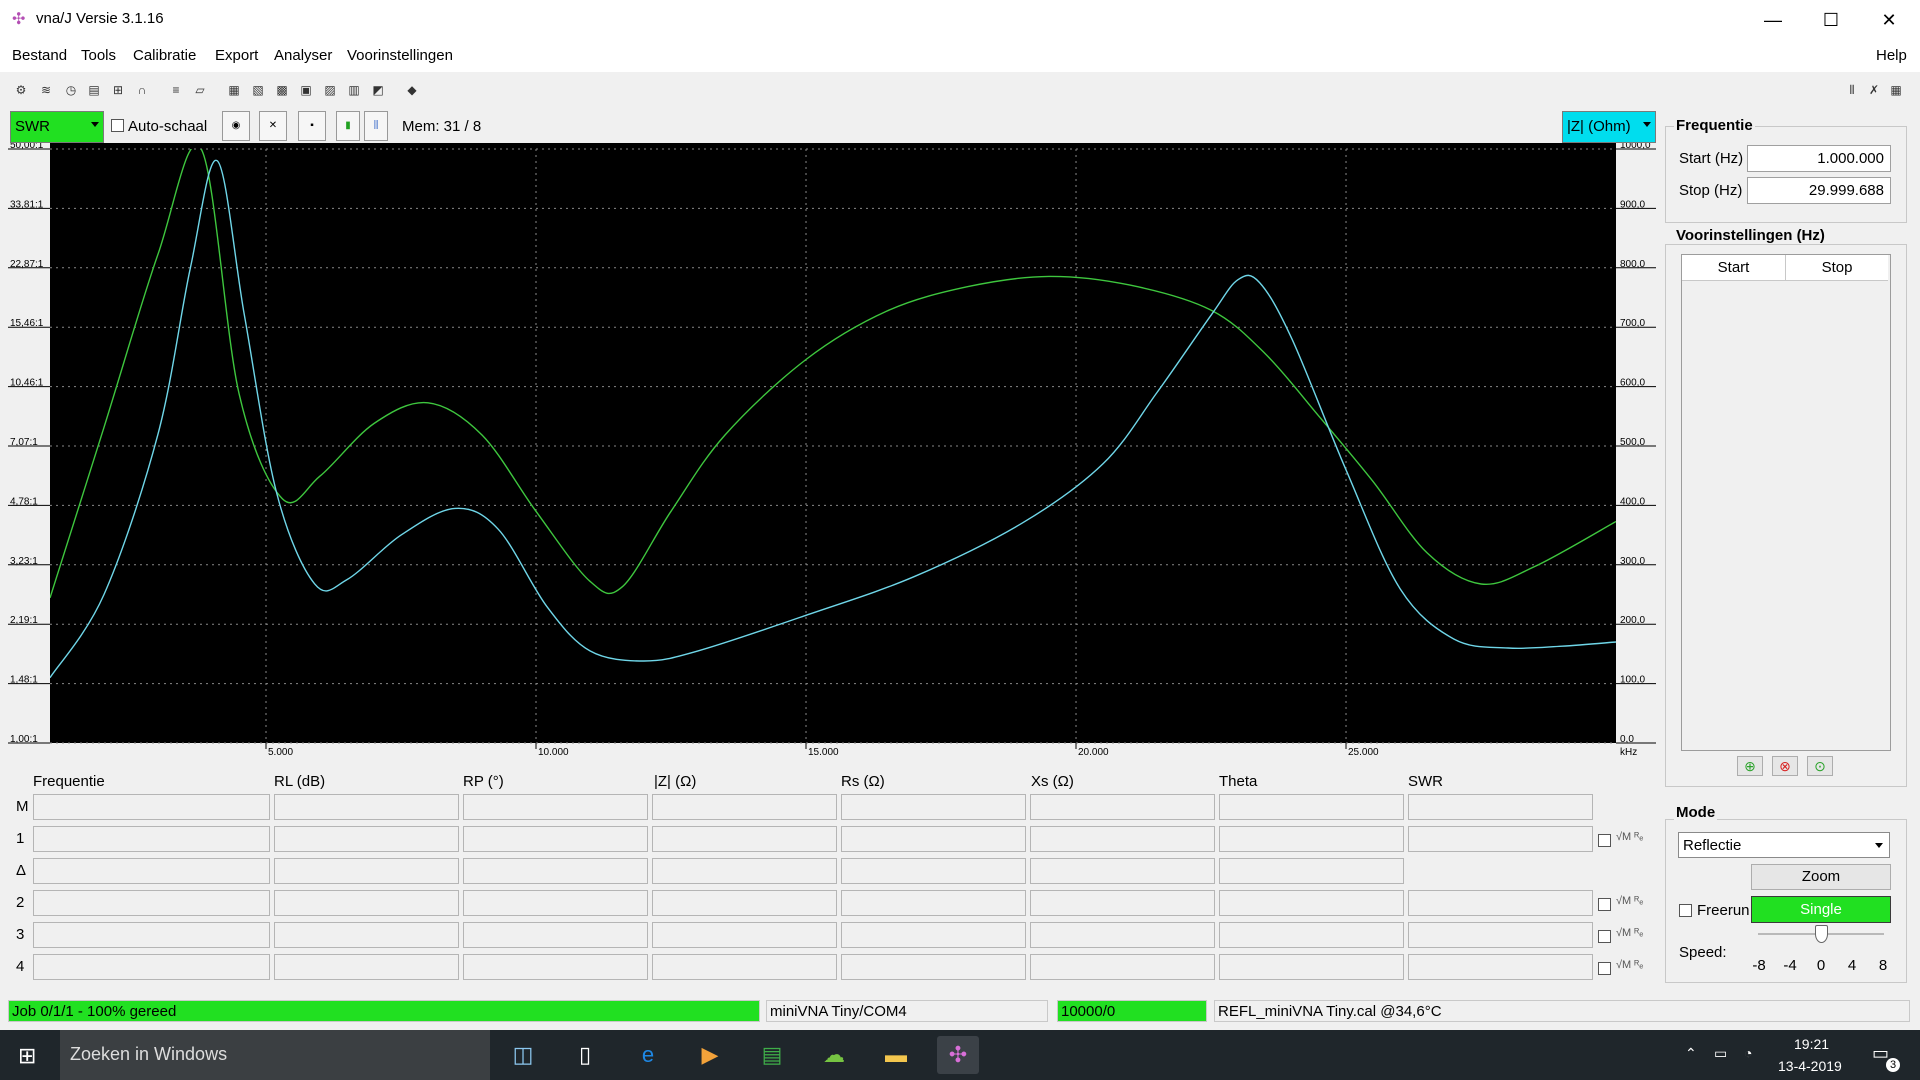  Describe the element at coordinates (1748, 1053) in the screenshot. I see `wifi-tray-icon: ◔` at that location.